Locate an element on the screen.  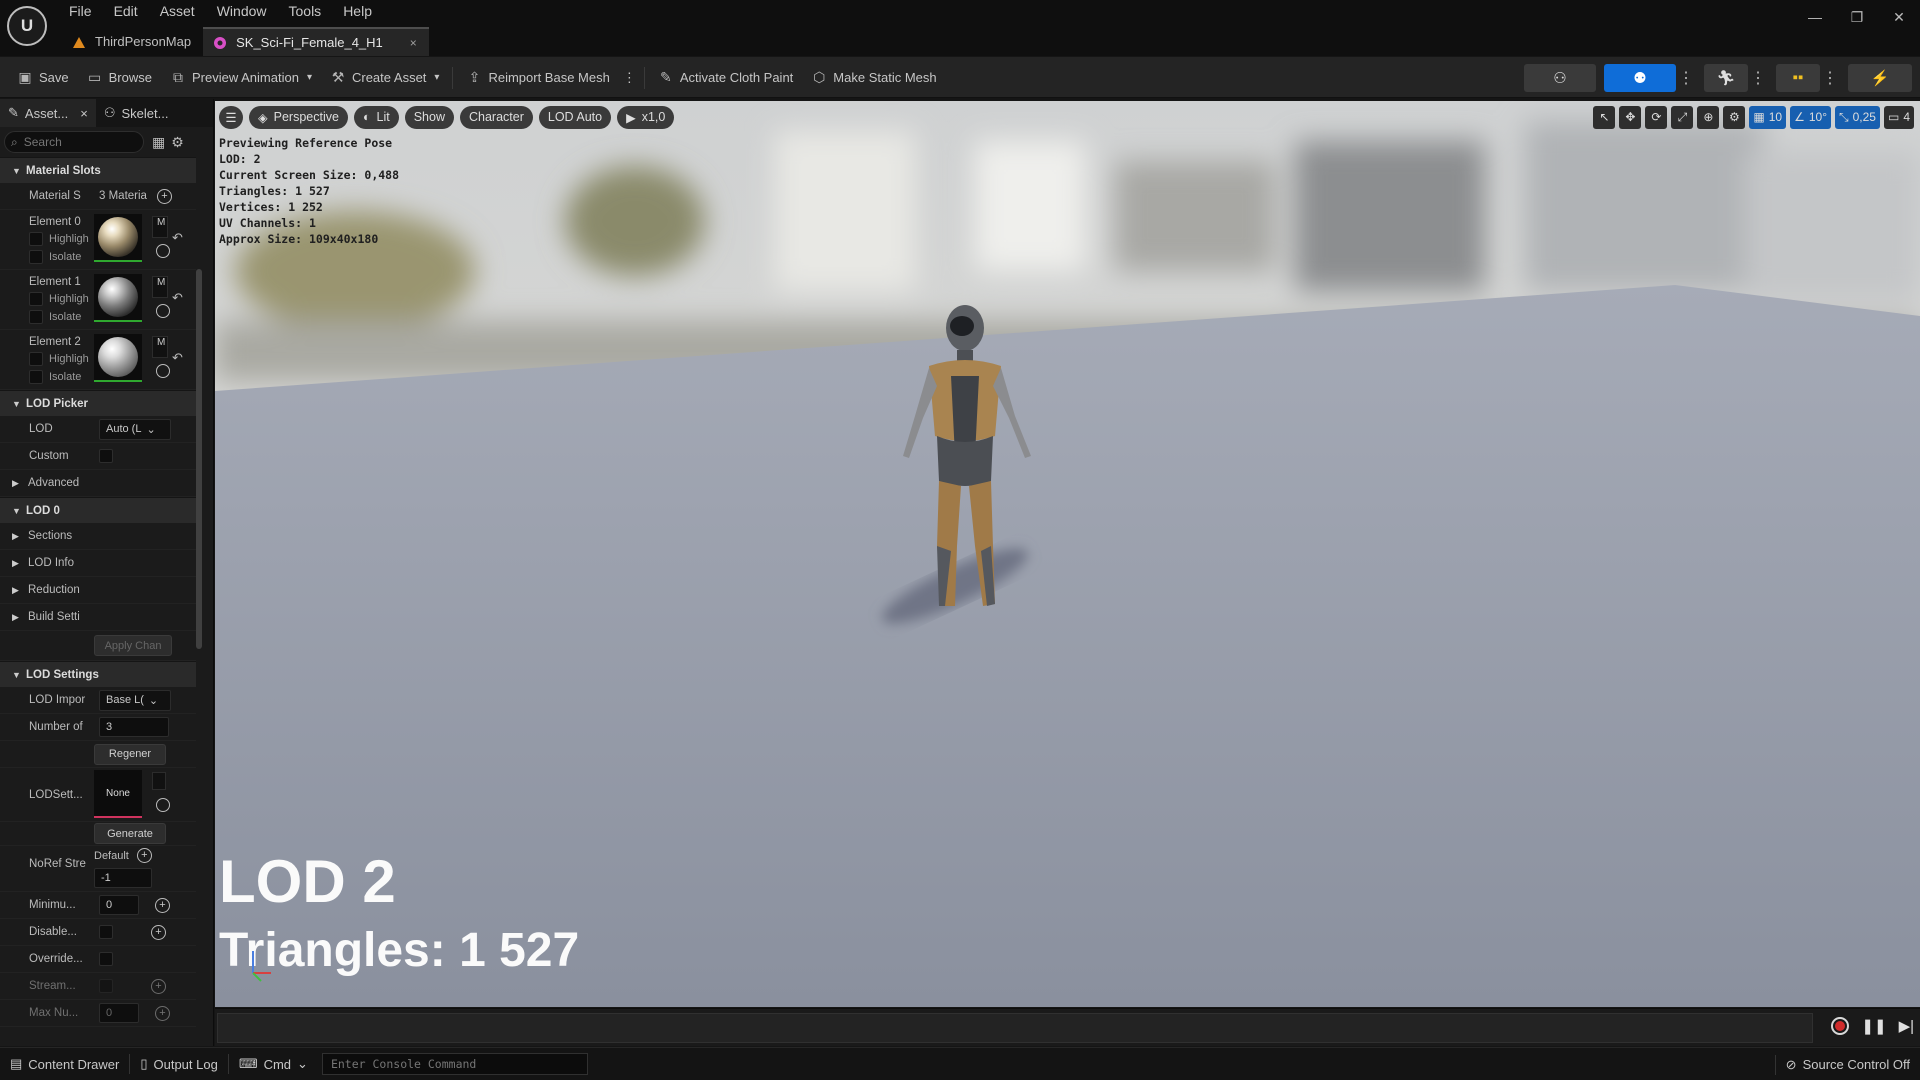
record-button is located at coordinates (1840, 1026).